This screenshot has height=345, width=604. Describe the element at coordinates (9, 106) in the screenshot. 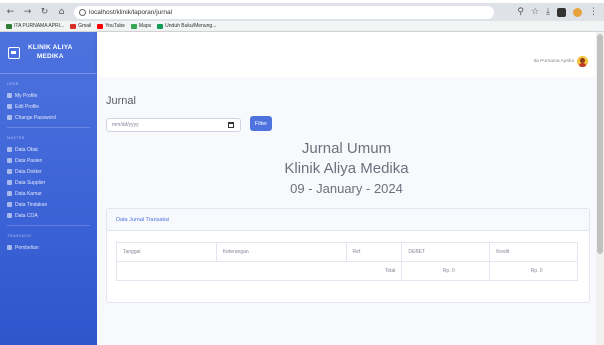

I see `user-edit-icon` at that location.